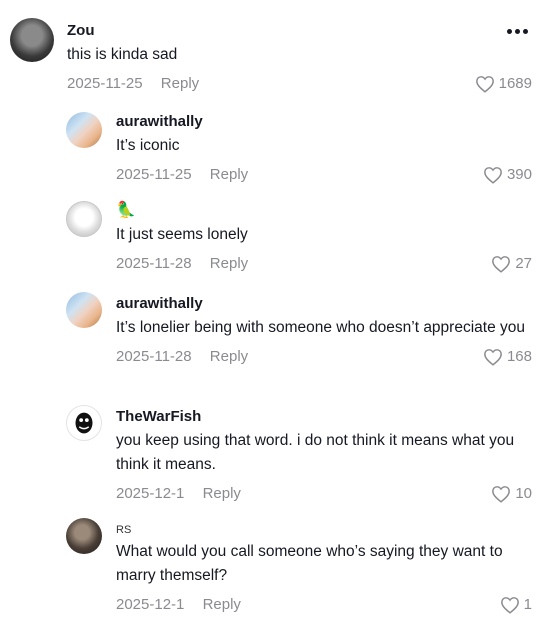  I want to click on like-button: 390, so click(507, 175).